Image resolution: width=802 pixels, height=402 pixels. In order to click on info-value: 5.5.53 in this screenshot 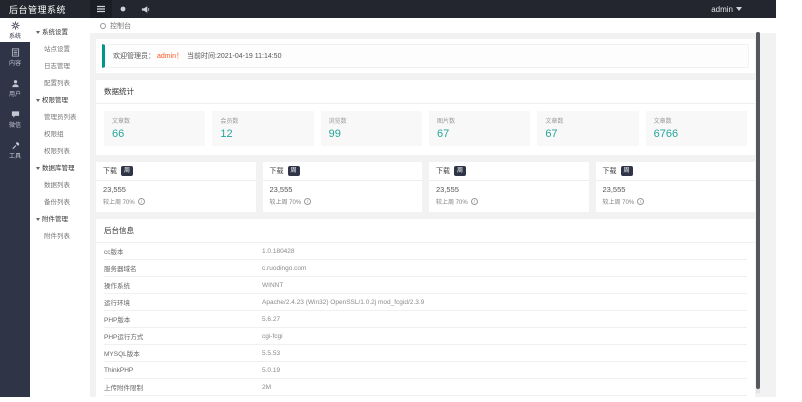, I will do `click(271, 353)`.